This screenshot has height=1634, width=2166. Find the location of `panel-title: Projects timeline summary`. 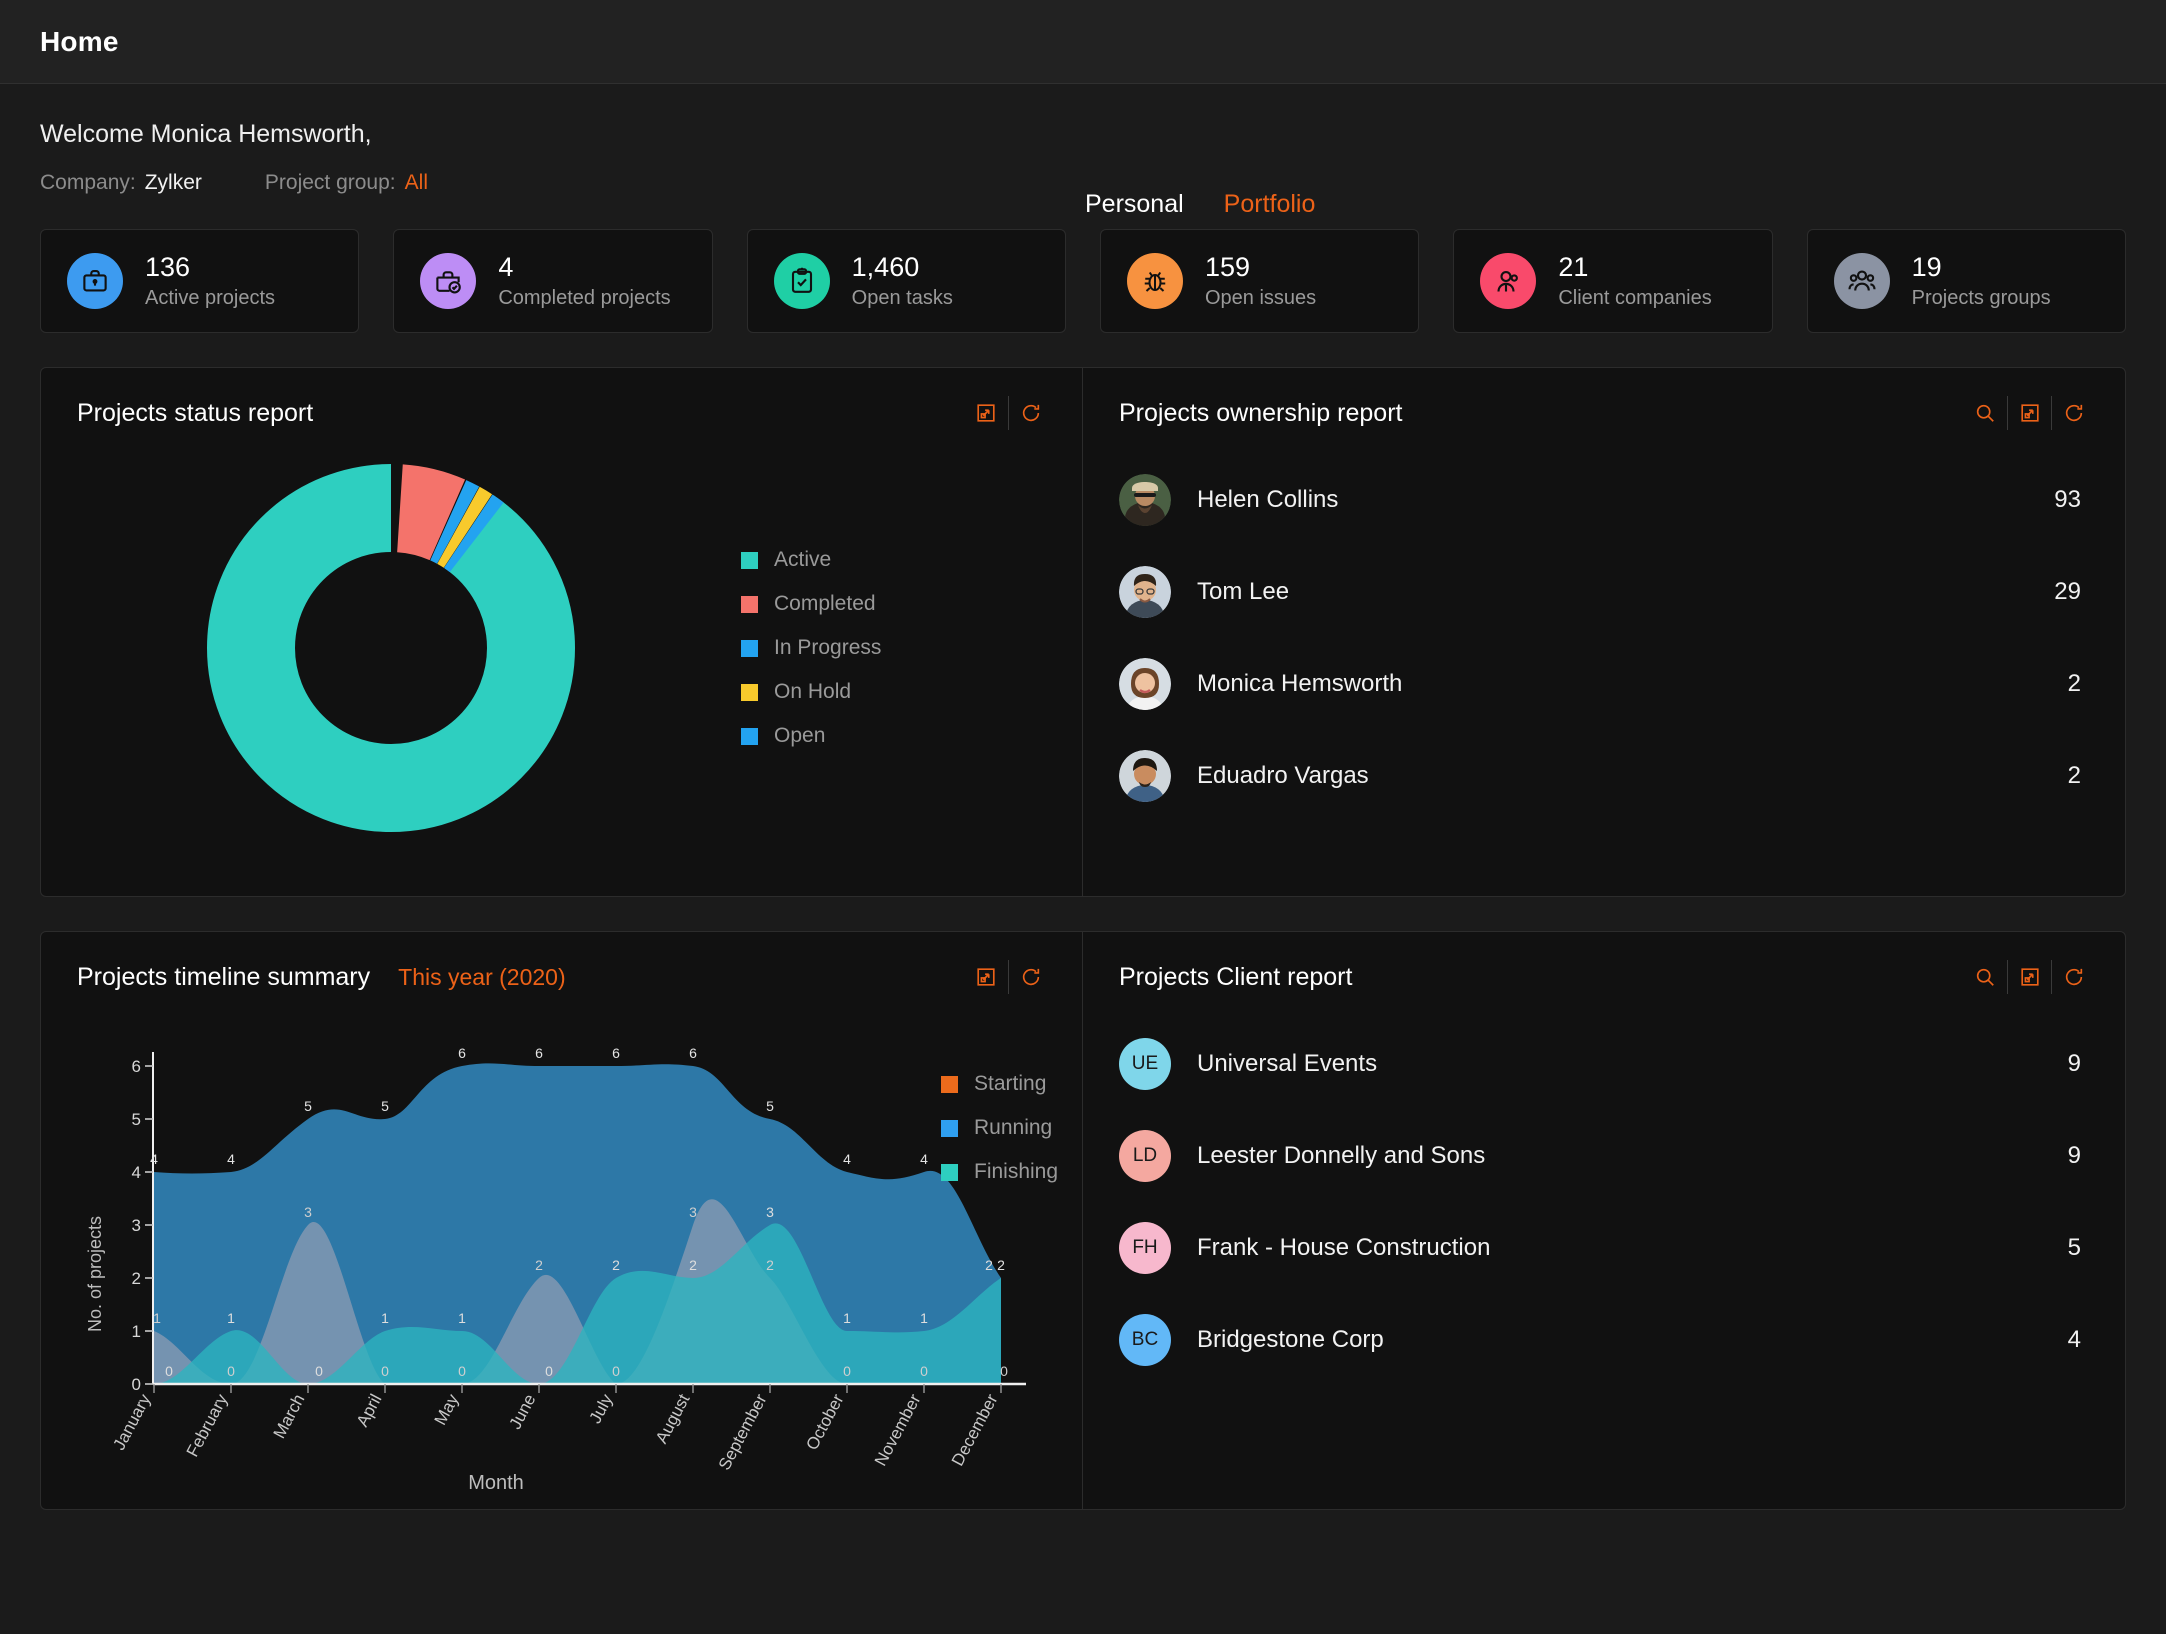

panel-title: Projects timeline summary is located at coordinates (224, 976).